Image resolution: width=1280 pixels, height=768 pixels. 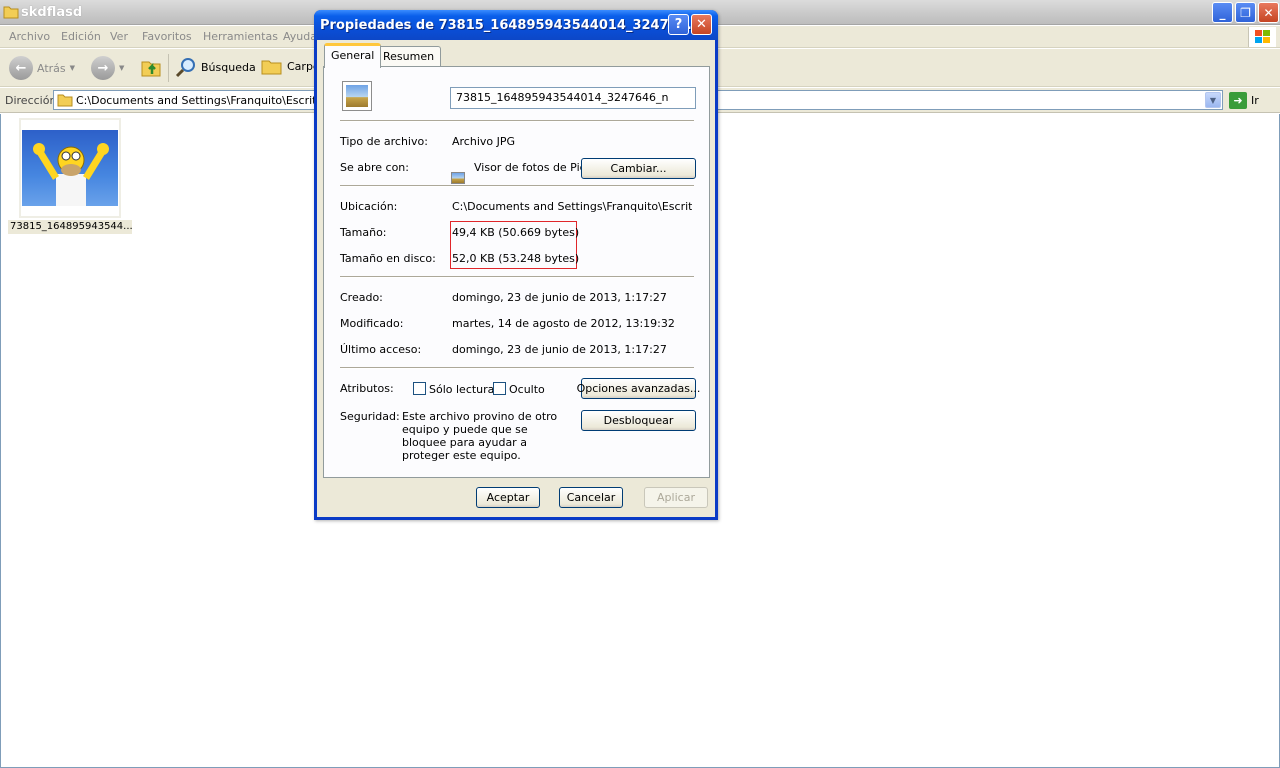 I want to click on menu-favoritos: Favoritos, so click(x=167, y=36).